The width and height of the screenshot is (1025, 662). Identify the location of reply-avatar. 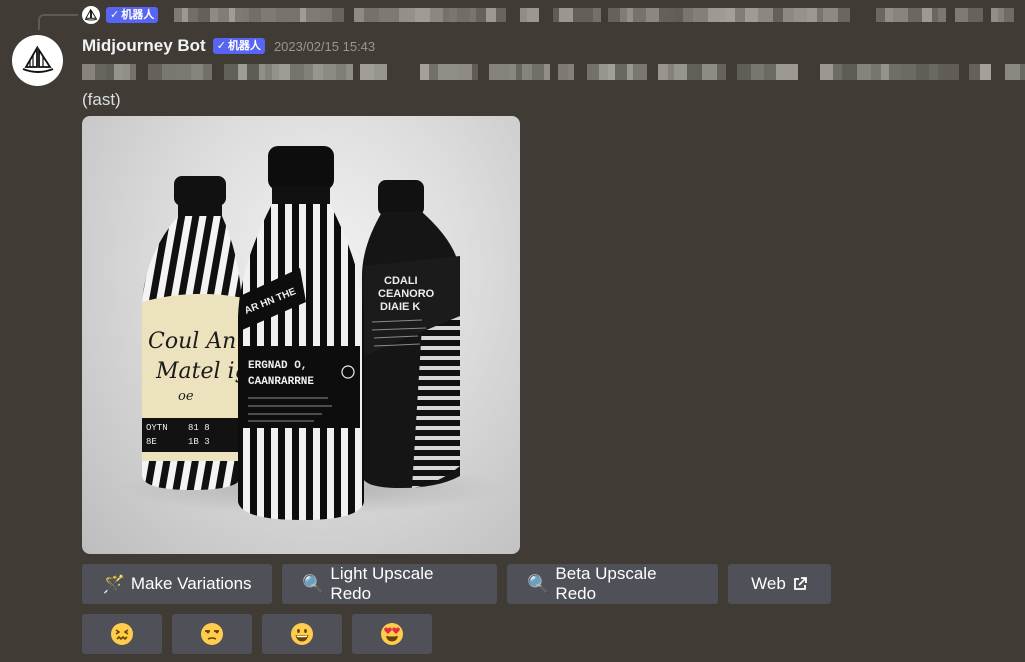
(91, 15).